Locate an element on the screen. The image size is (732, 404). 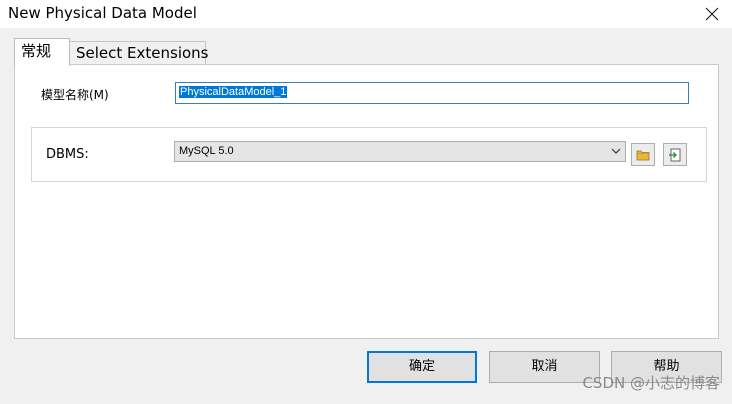
chevron-down-icon is located at coordinates (616, 151).